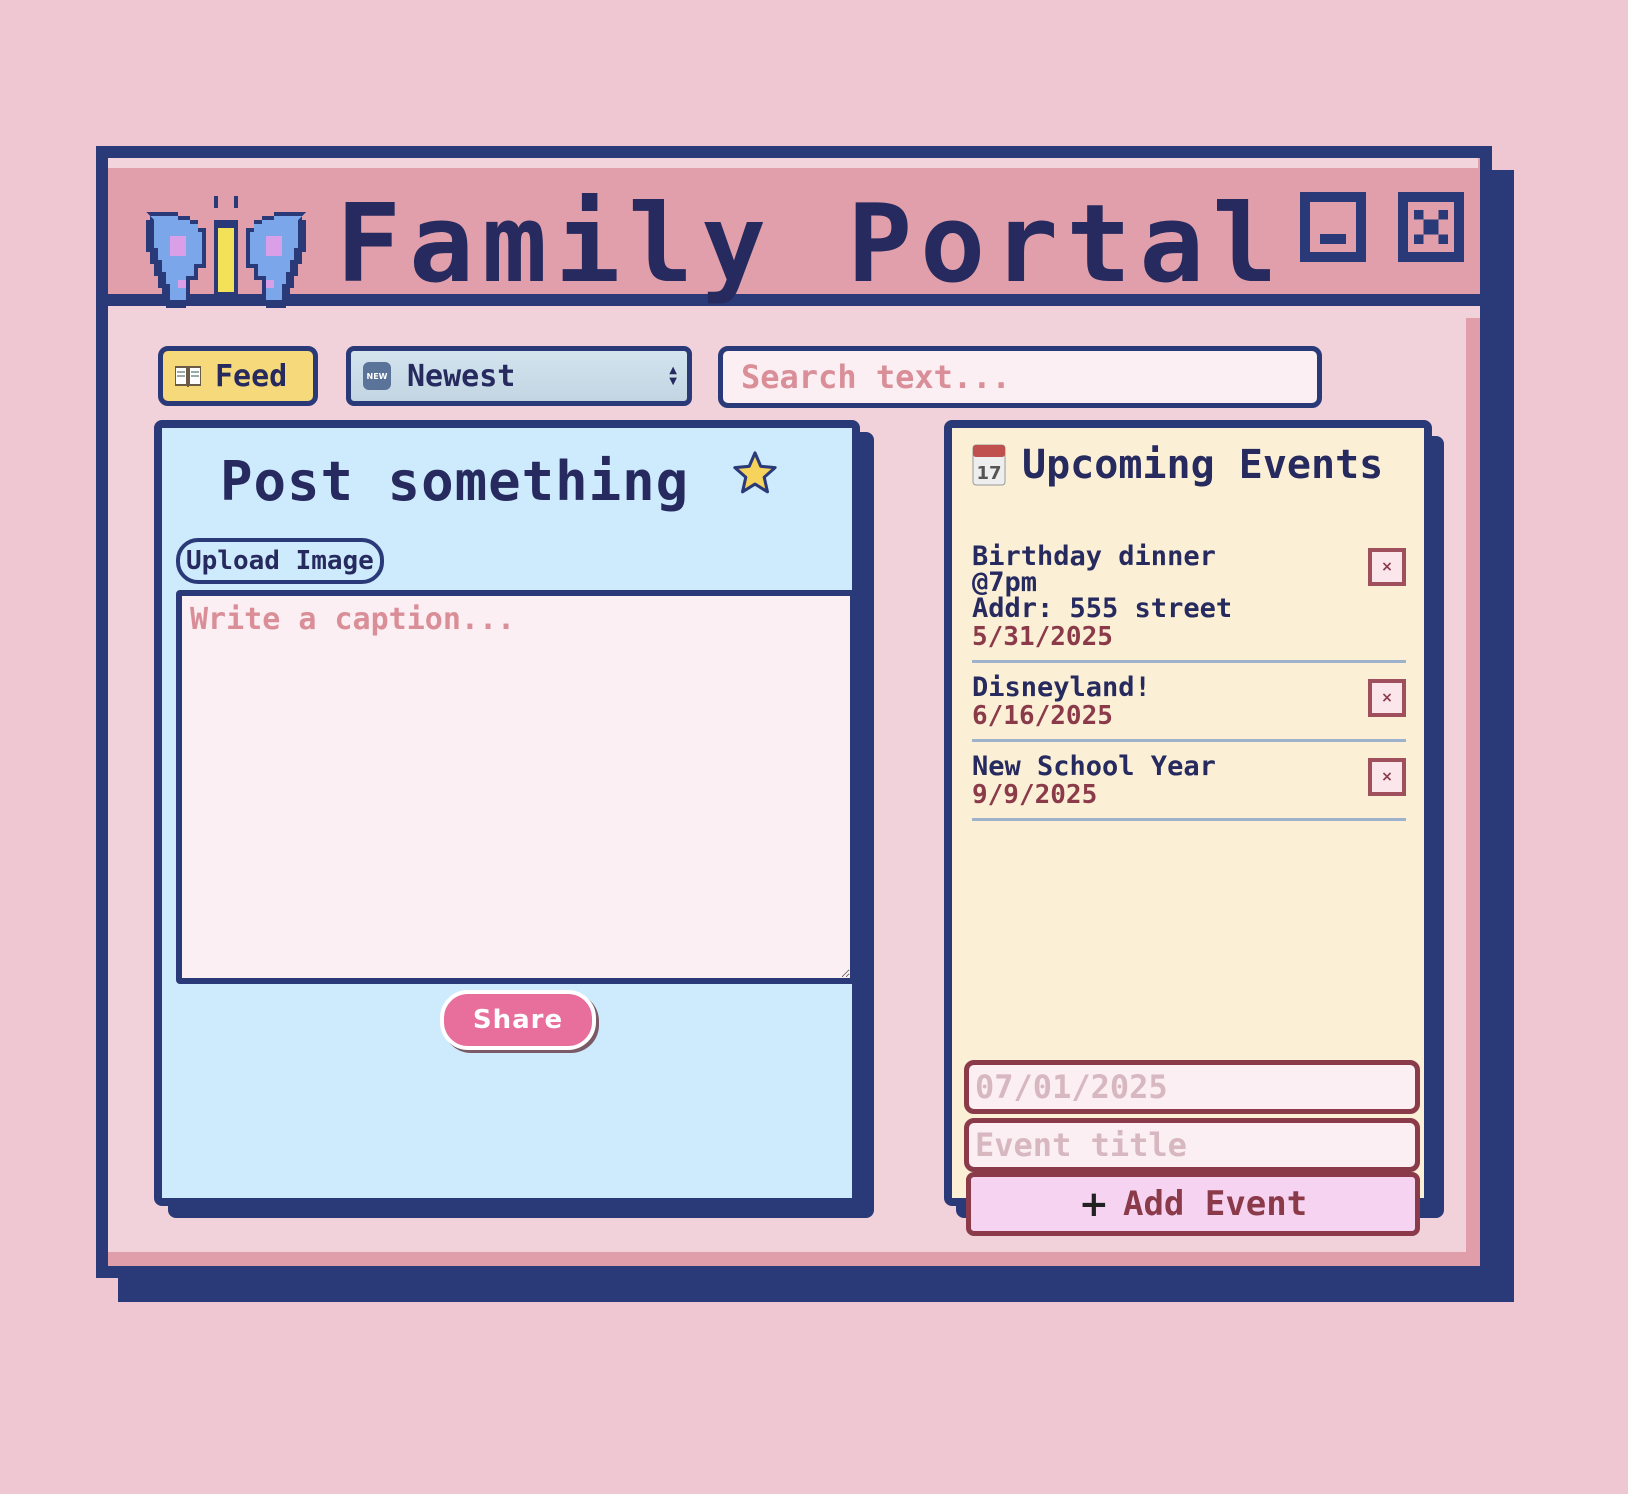 Image resolution: width=1628 pixels, height=1494 pixels. Describe the element at coordinates (1061, 687) in the screenshot. I see `event-title: Disneyland!` at that location.